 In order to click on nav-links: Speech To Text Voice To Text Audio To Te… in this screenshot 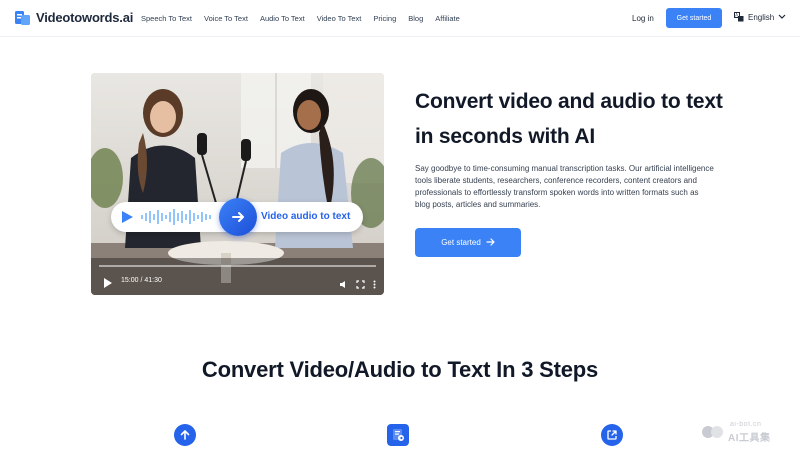, I will do `click(300, 18)`.